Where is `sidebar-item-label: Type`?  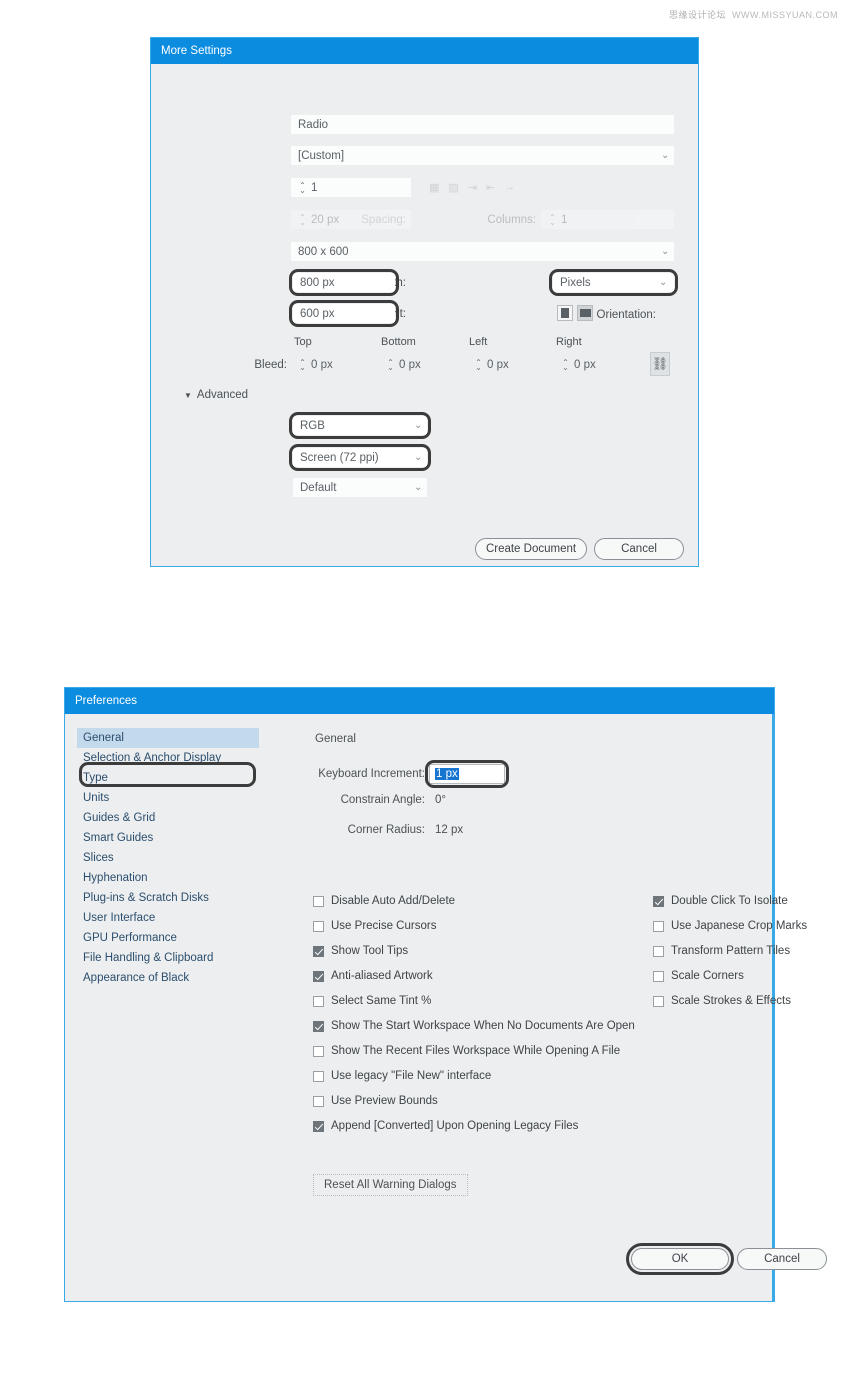
sidebar-item-label: Type is located at coordinates (95, 778).